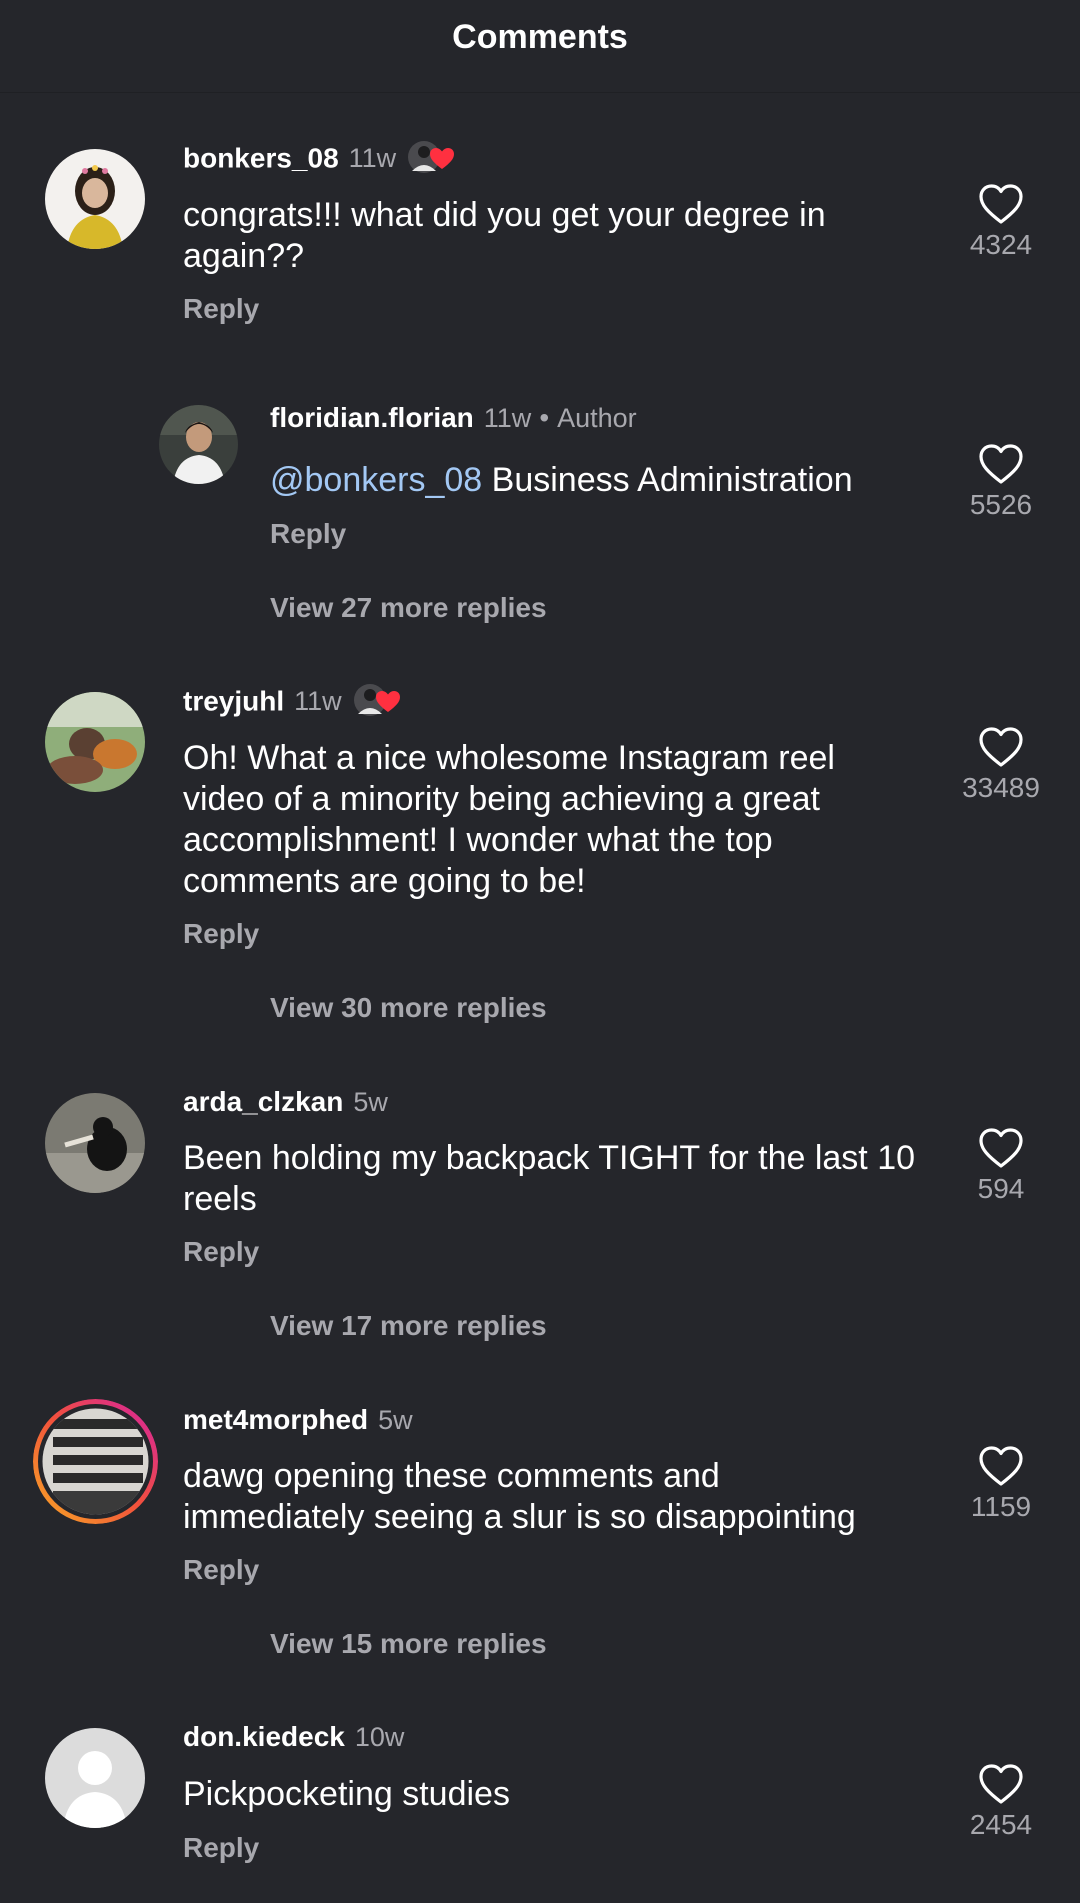 The image size is (1080, 1903). Describe the element at coordinates (1001, 1188) in the screenshot. I see `like-count: 594` at that location.